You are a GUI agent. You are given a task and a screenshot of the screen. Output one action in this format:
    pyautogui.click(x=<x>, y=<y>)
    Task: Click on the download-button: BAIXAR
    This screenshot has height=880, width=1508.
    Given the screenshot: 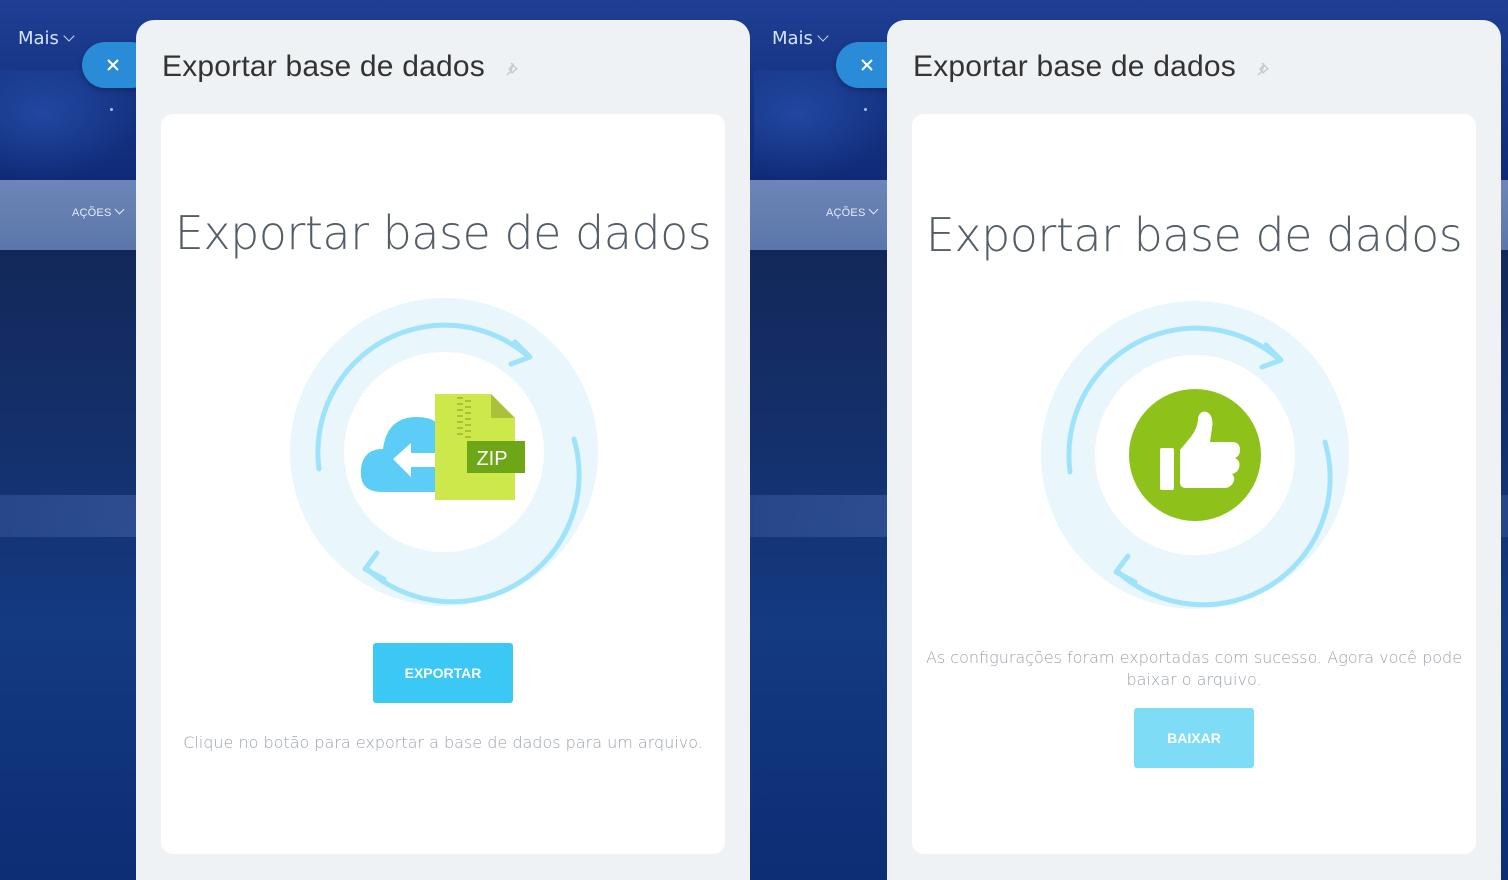 What is the action you would take?
    pyautogui.click(x=1194, y=738)
    